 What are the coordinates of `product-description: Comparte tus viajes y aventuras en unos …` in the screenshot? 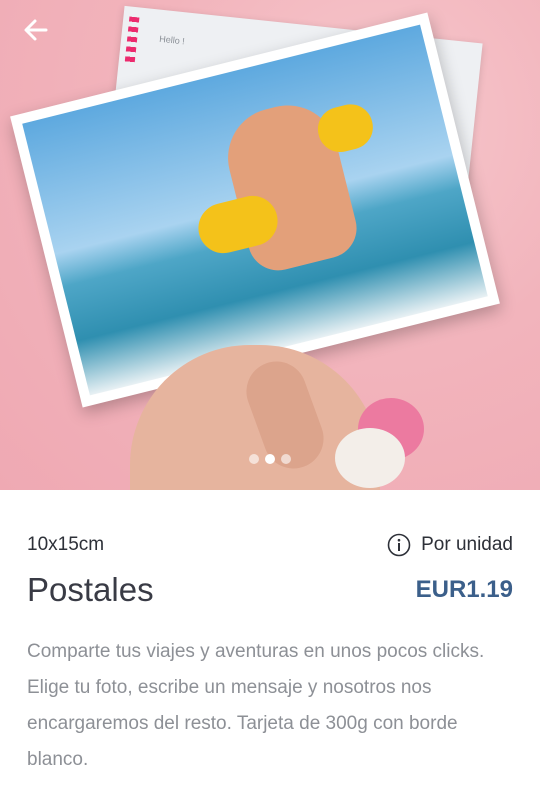 It's located at (256, 705).